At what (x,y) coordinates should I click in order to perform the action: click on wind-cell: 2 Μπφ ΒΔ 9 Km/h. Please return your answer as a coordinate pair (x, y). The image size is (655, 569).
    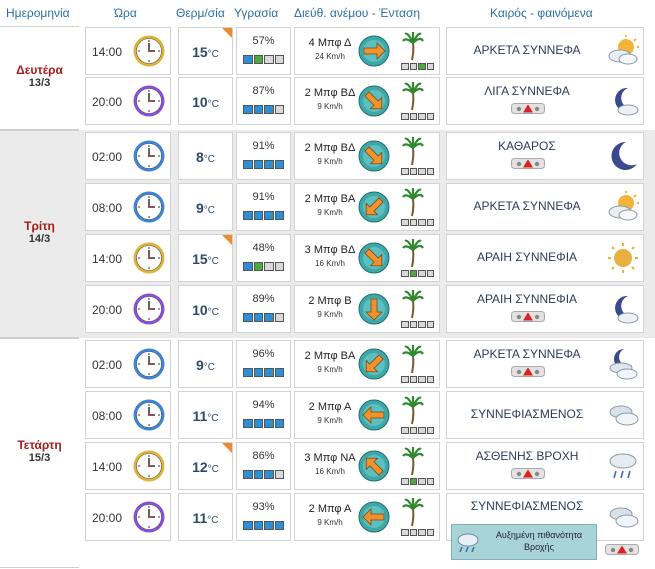
    Looking at the image, I should click on (367, 156).